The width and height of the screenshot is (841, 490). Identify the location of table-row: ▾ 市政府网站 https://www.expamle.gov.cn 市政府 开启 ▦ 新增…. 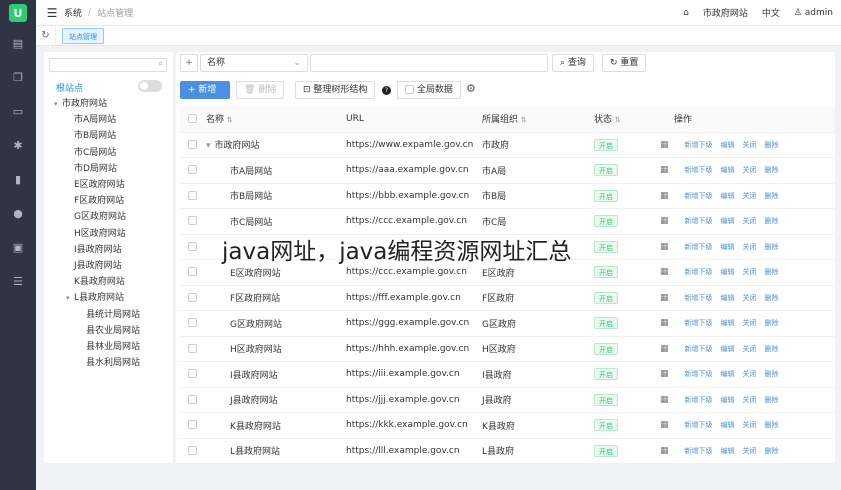
(507, 145).